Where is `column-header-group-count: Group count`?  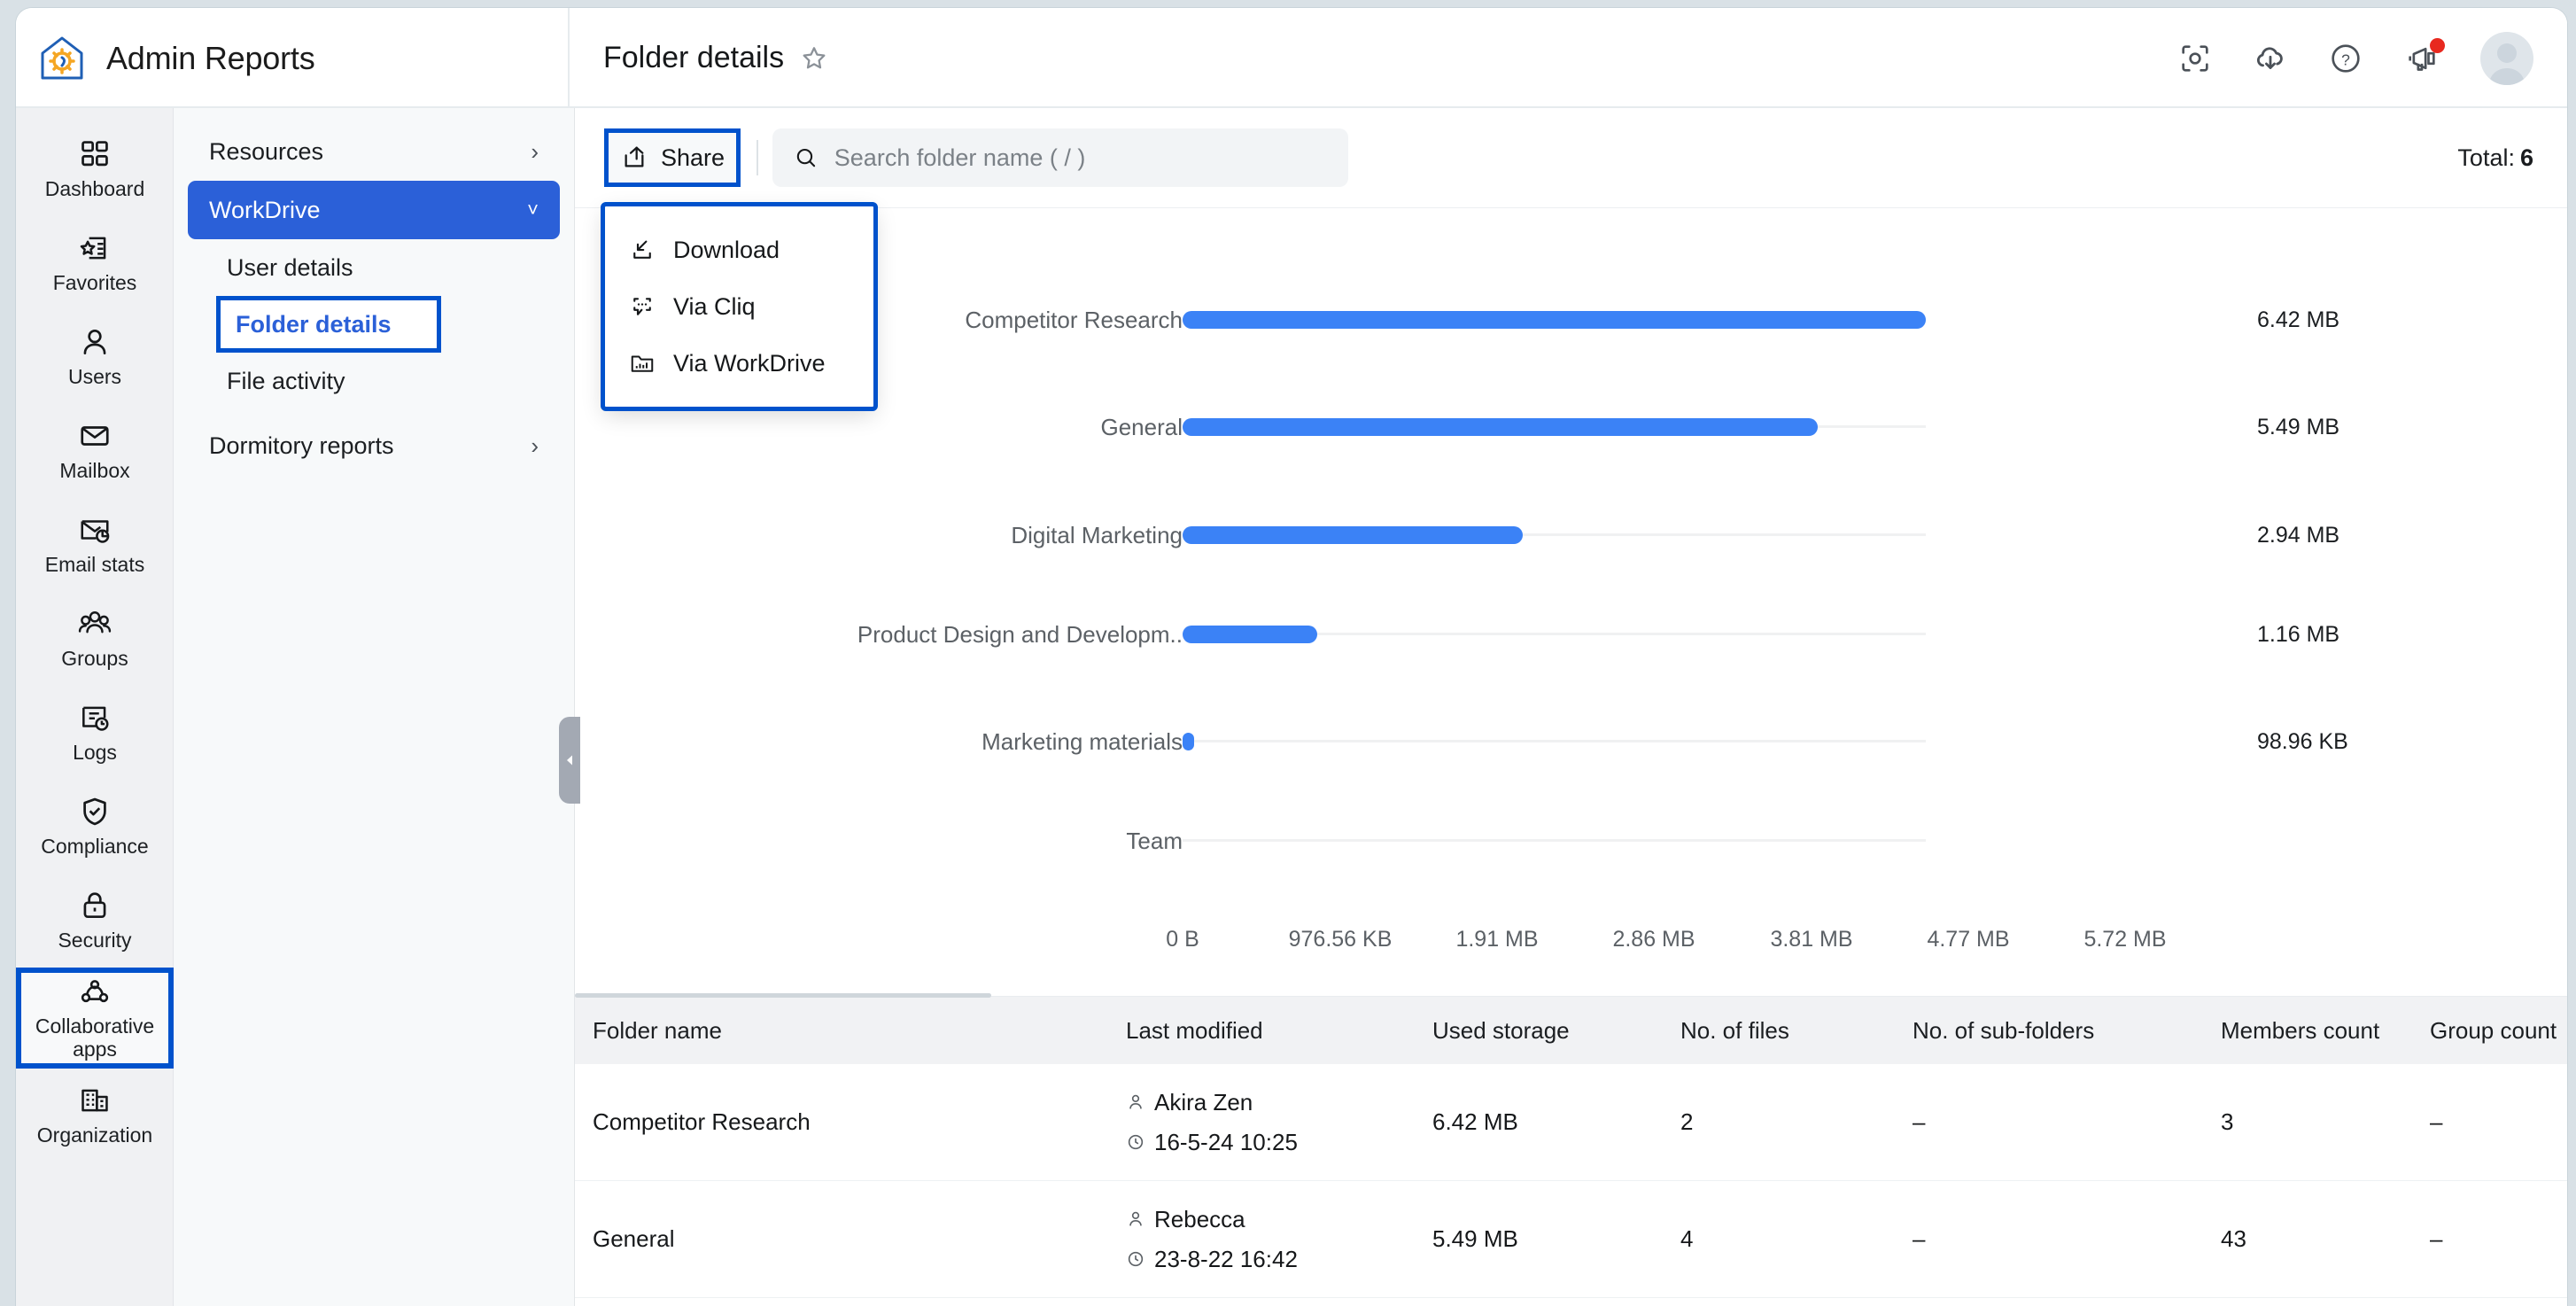
column-header-group-count: Group count is located at coordinates (2498, 1031).